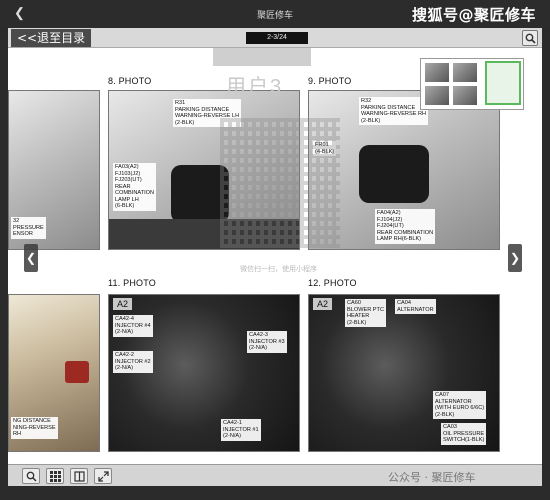 The height and width of the screenshot is (500, 550). Describe the element at coordinates (472, 84) in the screenshot. I see `page-thumbnail-navigator` at that location.